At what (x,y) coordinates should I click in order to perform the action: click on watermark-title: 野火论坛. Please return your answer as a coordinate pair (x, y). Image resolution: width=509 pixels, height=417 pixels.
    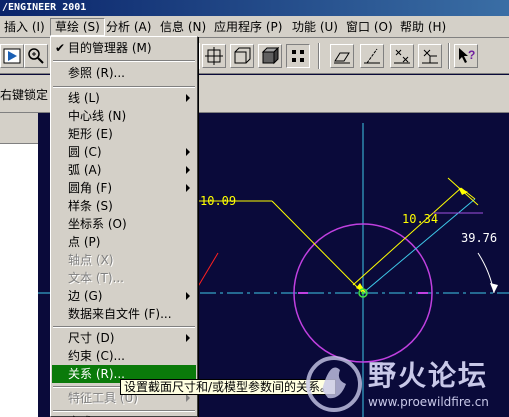
    Looking at the image, I should click on (428, 375).